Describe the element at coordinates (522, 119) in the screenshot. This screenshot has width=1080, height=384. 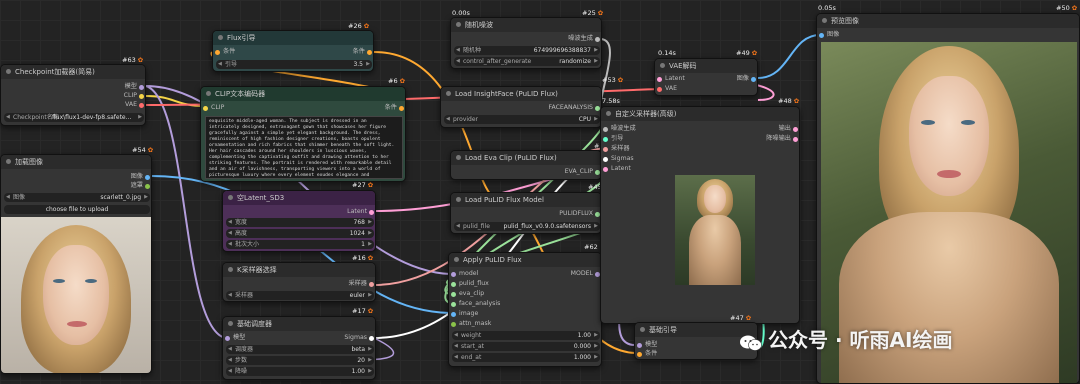
I see `provider-widget: ◀ provider CPU ▶` at that location.